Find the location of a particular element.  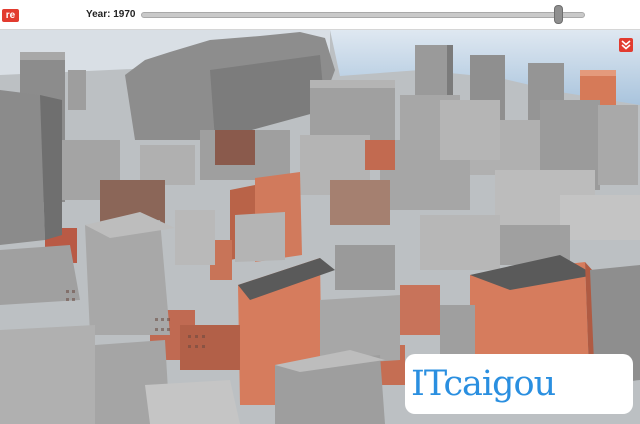

logo-text: re is located at coordinates (10, 15).